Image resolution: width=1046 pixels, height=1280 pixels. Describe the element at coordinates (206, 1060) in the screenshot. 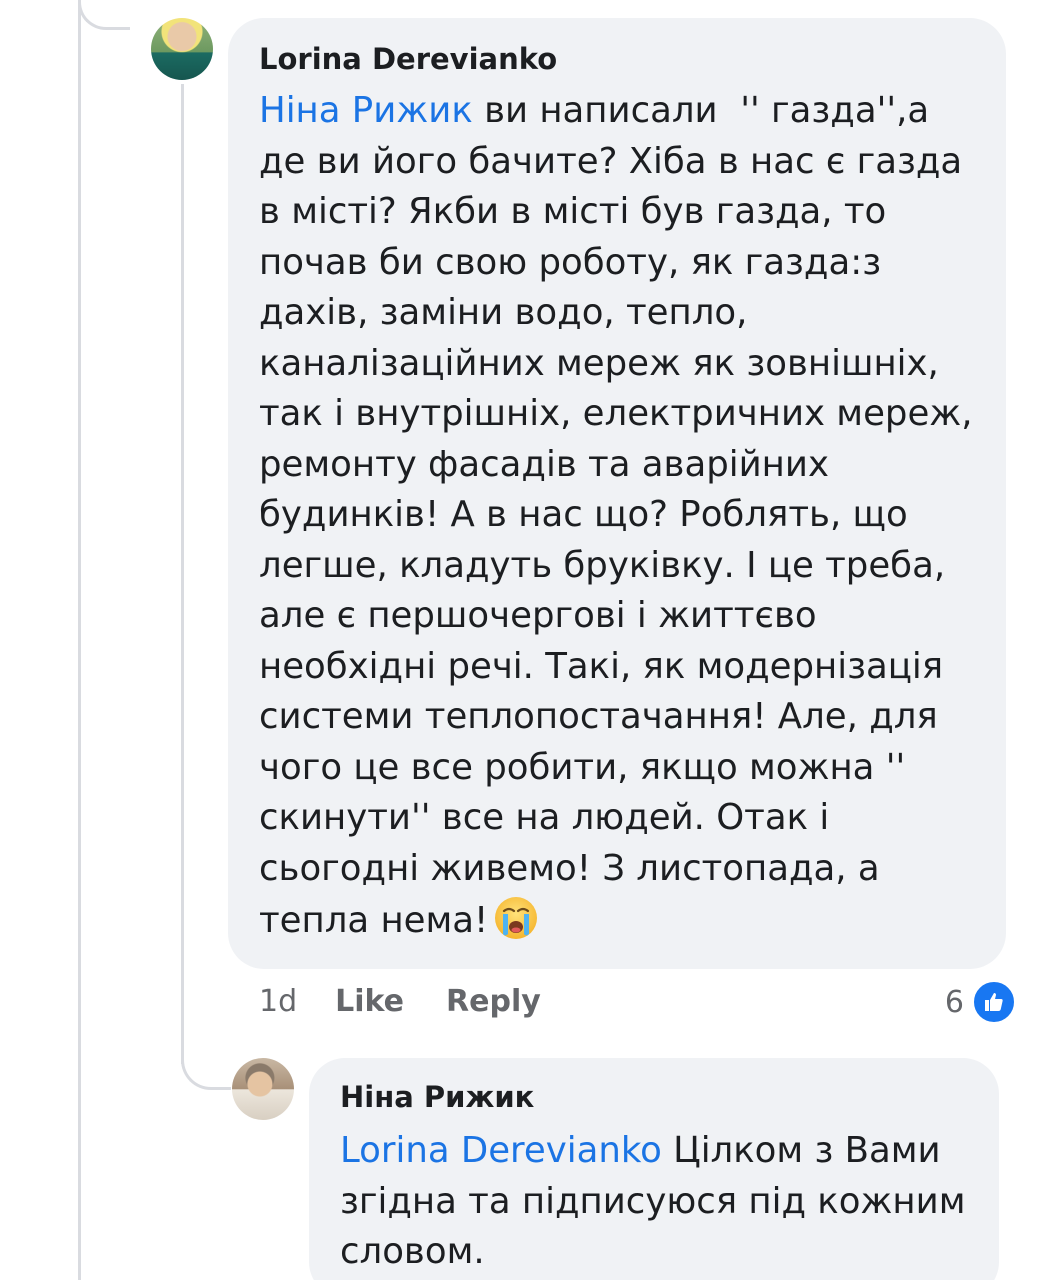

I see `thread-connector-reply` at that location.